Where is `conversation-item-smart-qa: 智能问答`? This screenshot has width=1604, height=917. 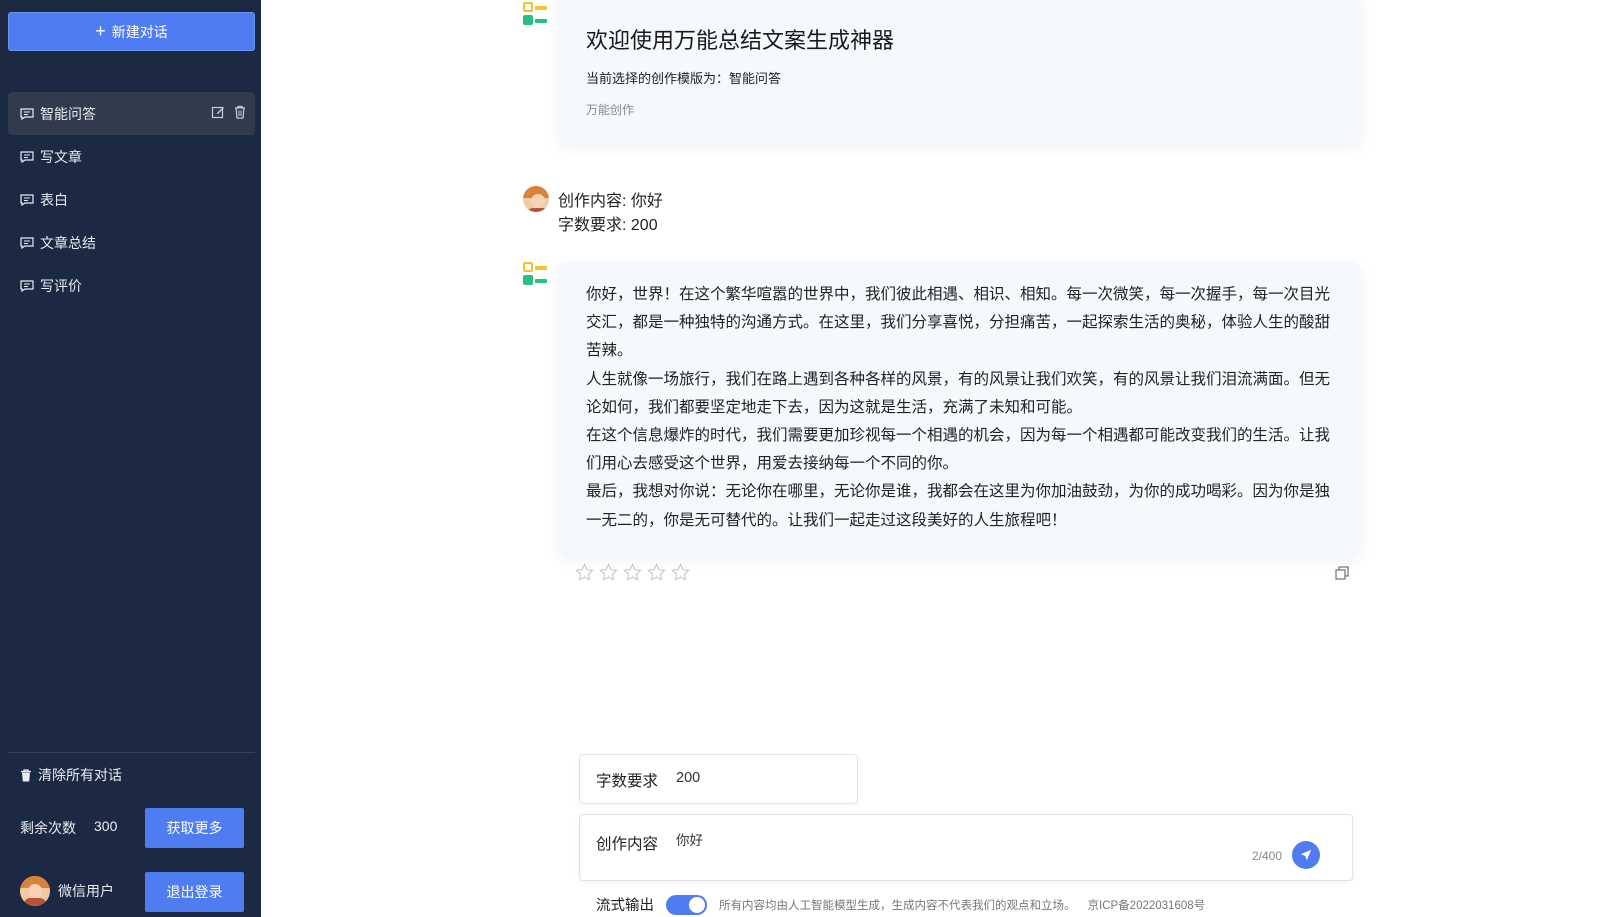
conversation-item-smart-qa: 智能问答 is located at coordinates (131, 113).